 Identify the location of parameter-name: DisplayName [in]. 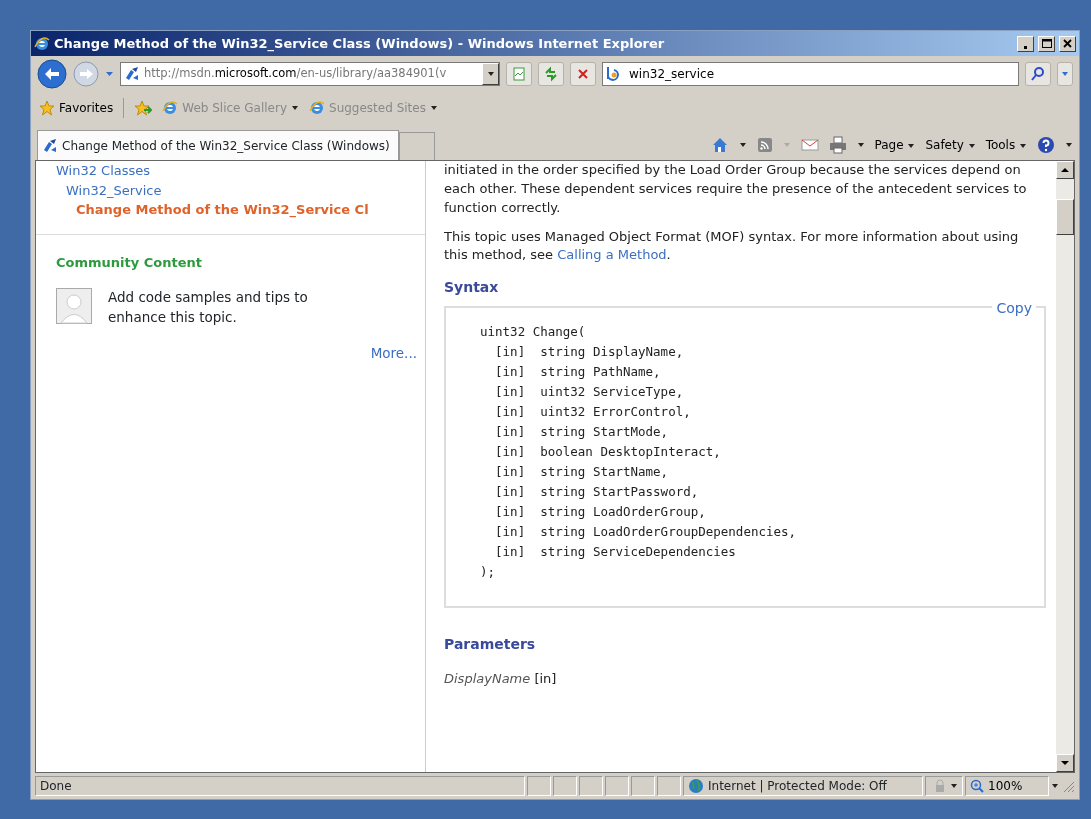
(501, 678).